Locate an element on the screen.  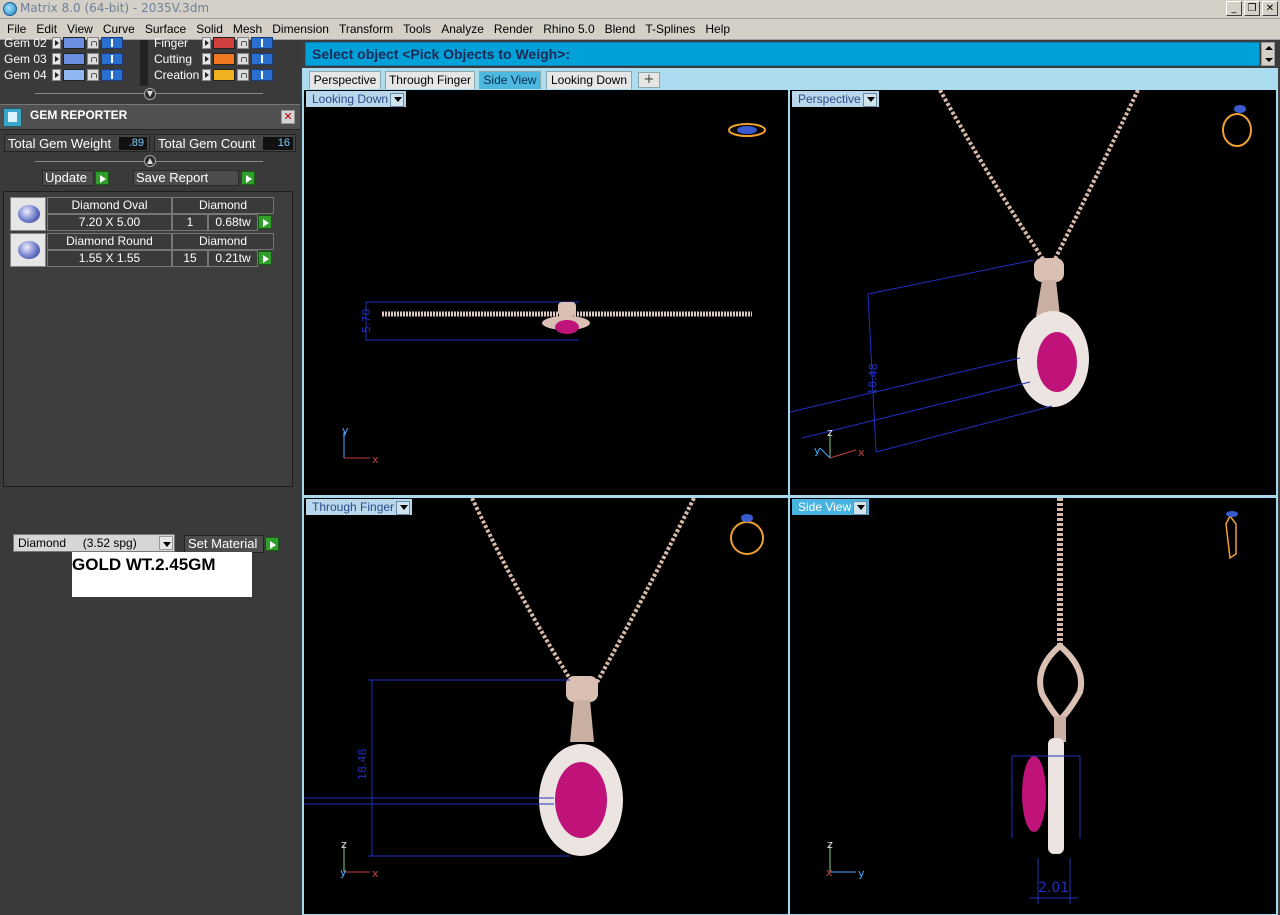
viewport-label-text: Side View is located at coordinates (825, 507).